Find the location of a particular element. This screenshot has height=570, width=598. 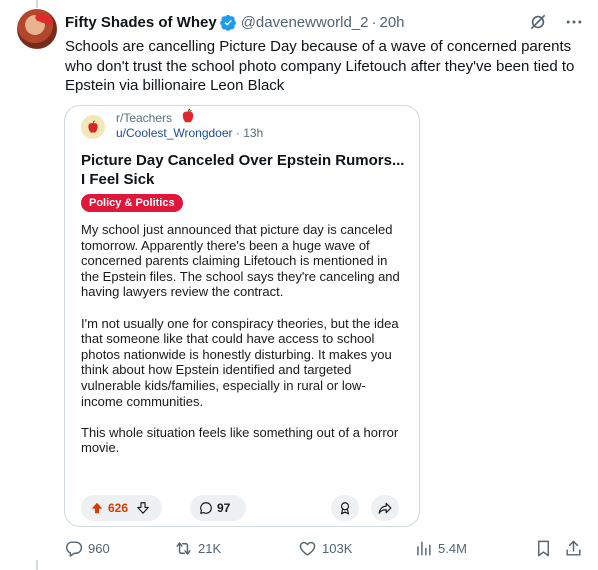

award-icon is located at coordinates (345, 508).